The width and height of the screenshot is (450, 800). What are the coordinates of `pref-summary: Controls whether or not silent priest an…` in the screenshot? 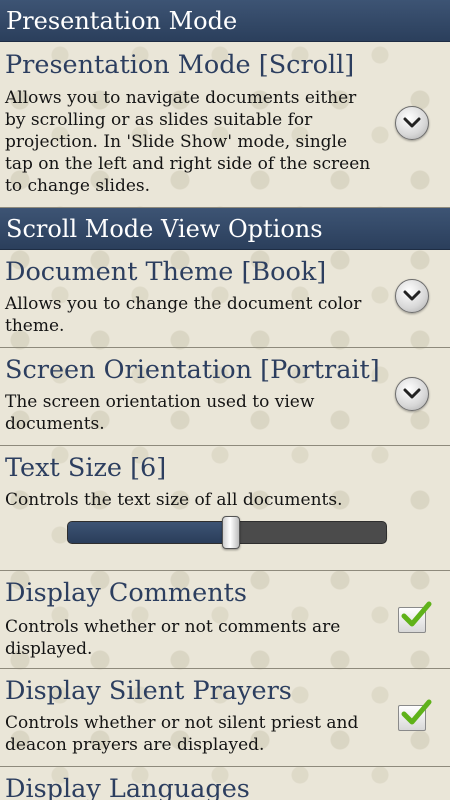 It's located at (182, 734).